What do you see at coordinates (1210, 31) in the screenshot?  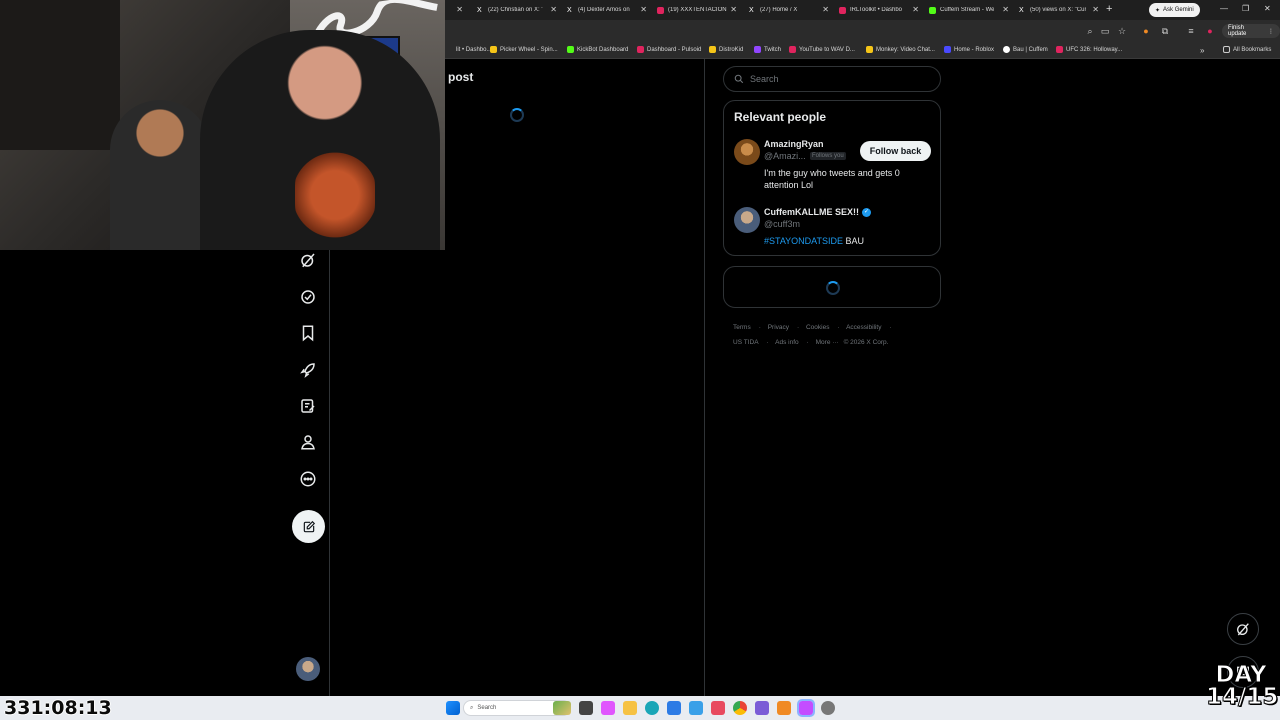 I see `profile-icon: ●` at bounding box center [1210, 31].